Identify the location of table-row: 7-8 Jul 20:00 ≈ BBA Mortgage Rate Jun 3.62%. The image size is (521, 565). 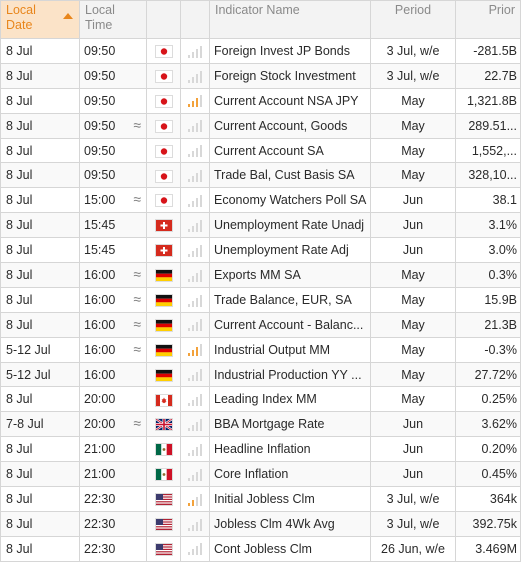
(260, 424).